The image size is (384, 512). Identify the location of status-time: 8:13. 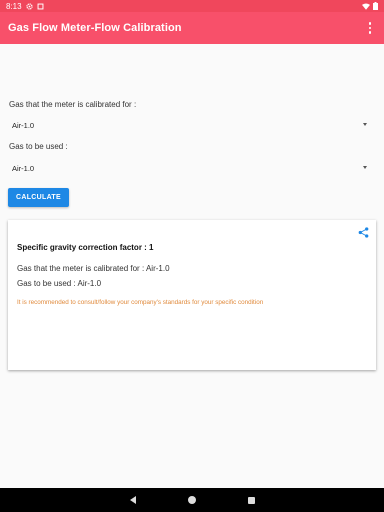
(14, 6).